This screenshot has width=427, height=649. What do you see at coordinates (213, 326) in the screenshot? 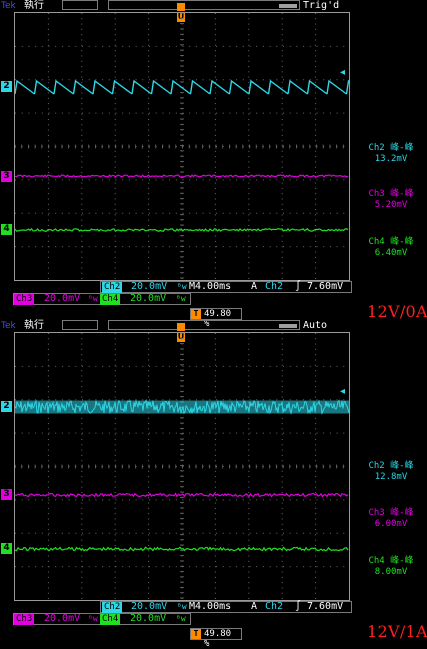
I see `scope-header: Tek 執行 Auto` at bounding box center [213, 326].